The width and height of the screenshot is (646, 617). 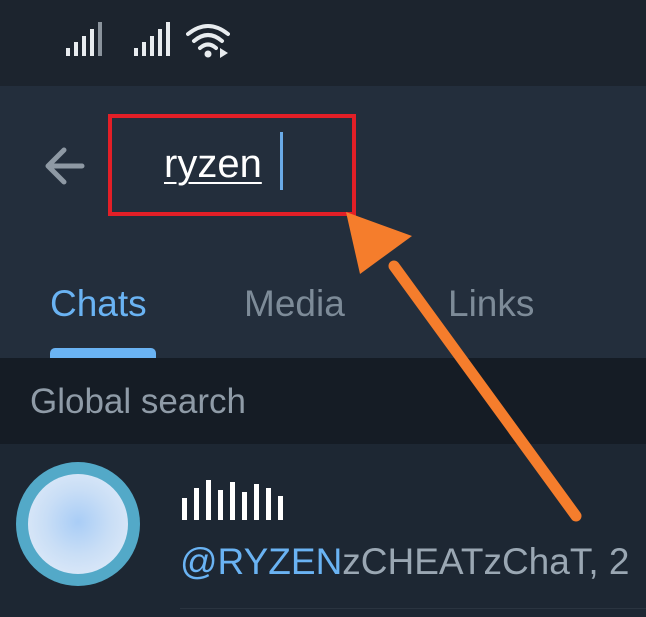 What do you see at coordinates (103, 353) in the screenshot?
I see `active-tab-indicator` at bounding box center [103, 353].